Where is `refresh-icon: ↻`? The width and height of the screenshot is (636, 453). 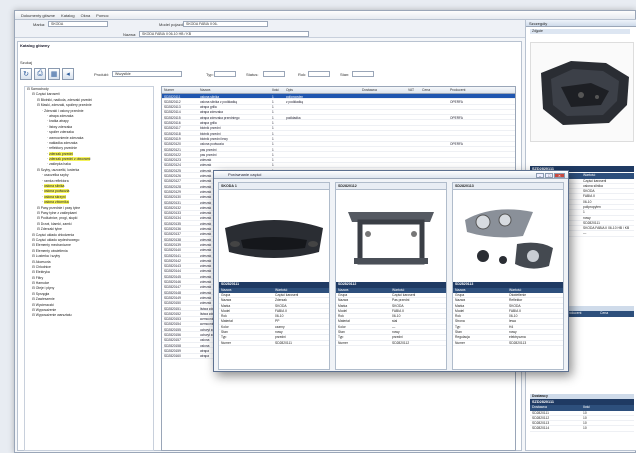
refresh-icon: ↻ is located at coordinates (26, 74).